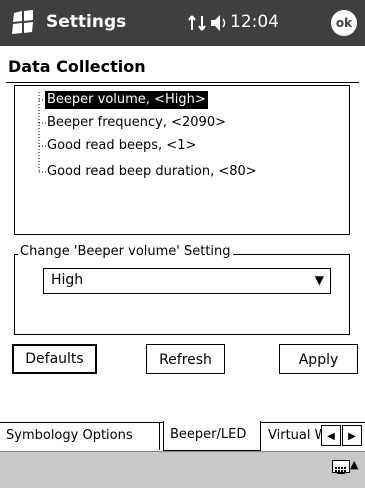 The width and height of the screenshot is (365, 488). I want to click on tab-virtual-wedge: Virtual W, so click(292, 436).